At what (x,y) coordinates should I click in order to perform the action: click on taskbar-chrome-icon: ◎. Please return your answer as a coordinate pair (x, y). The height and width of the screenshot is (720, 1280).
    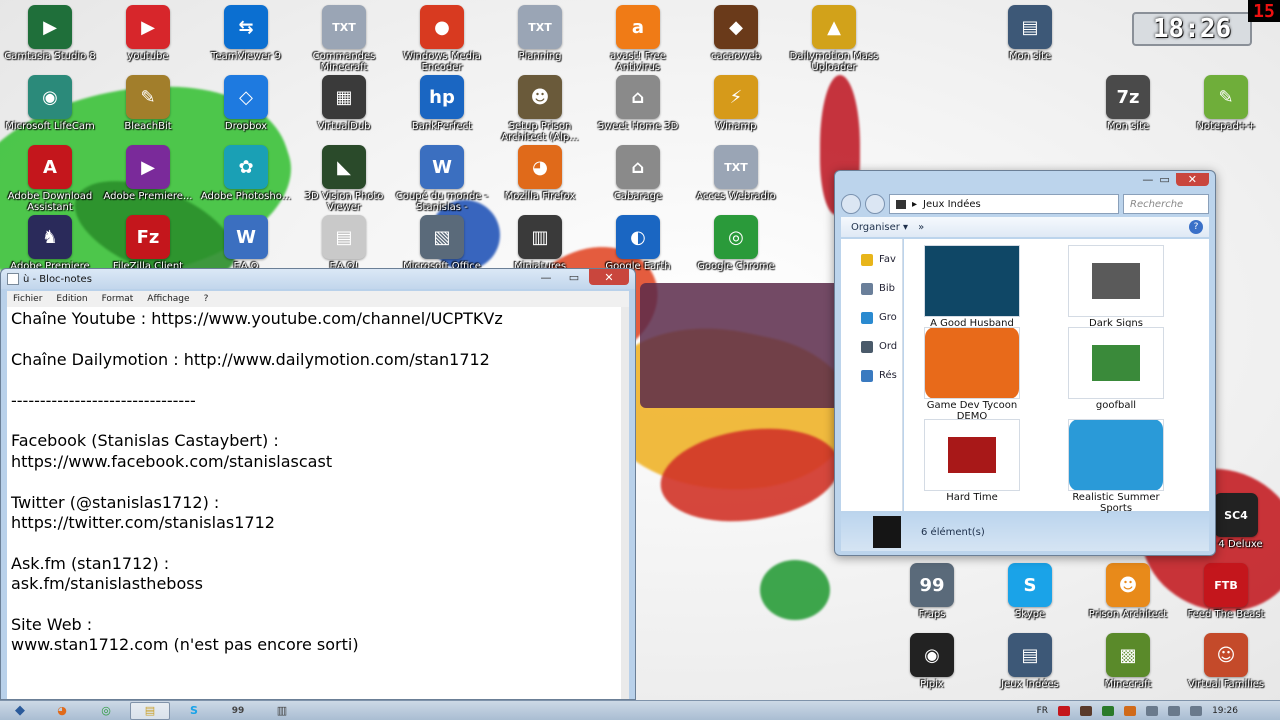
    Looking at the image, I should click on (106, 711).